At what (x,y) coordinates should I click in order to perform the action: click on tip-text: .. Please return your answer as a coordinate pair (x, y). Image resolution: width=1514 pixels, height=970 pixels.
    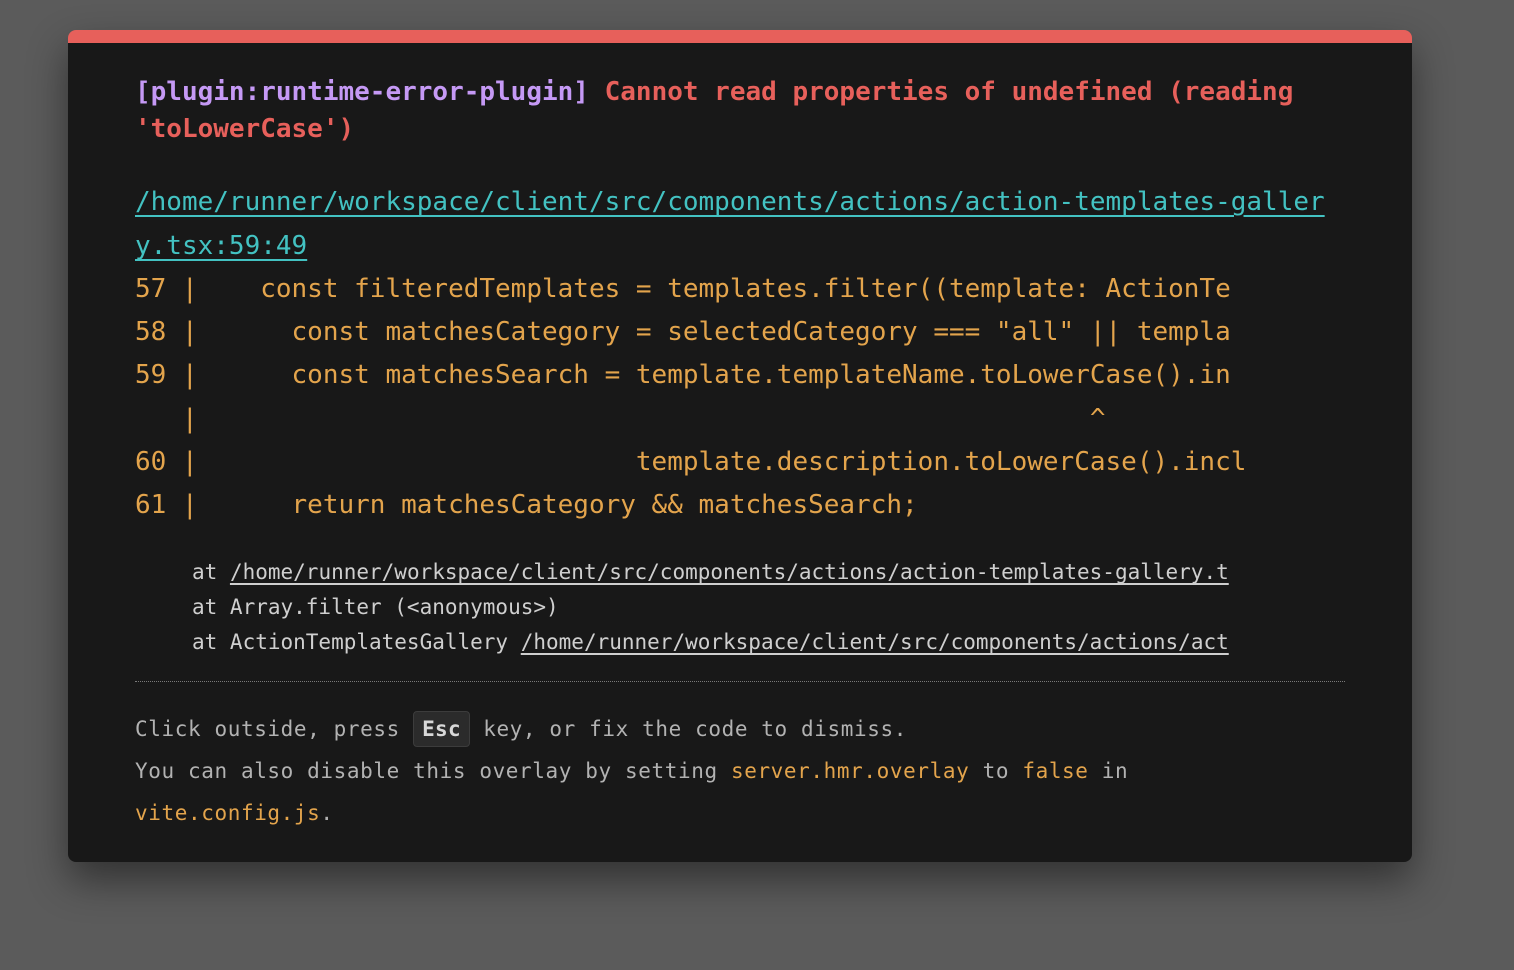
    Looking at the image, I should click on (327, 813).